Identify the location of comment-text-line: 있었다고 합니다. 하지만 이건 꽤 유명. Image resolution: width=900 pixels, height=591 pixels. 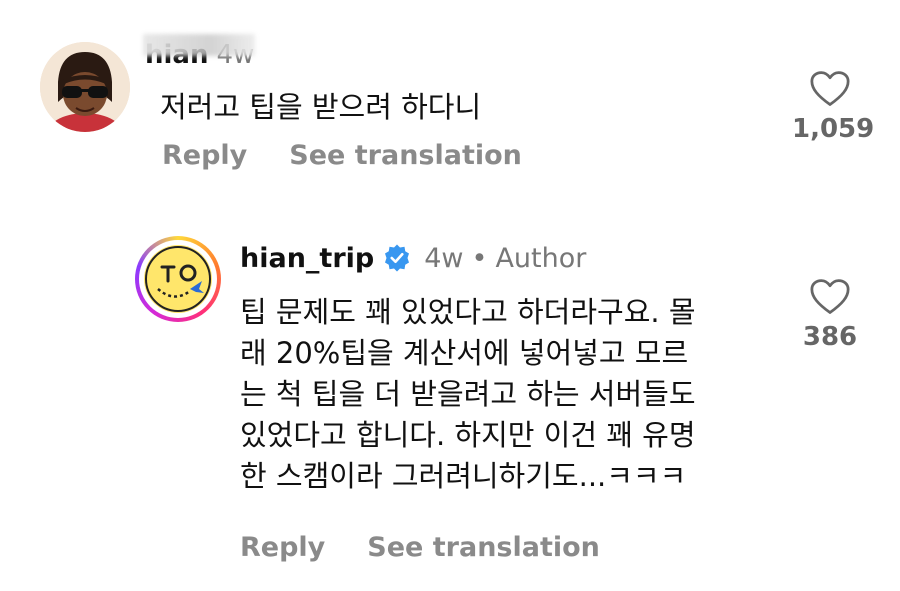
(468, 435).